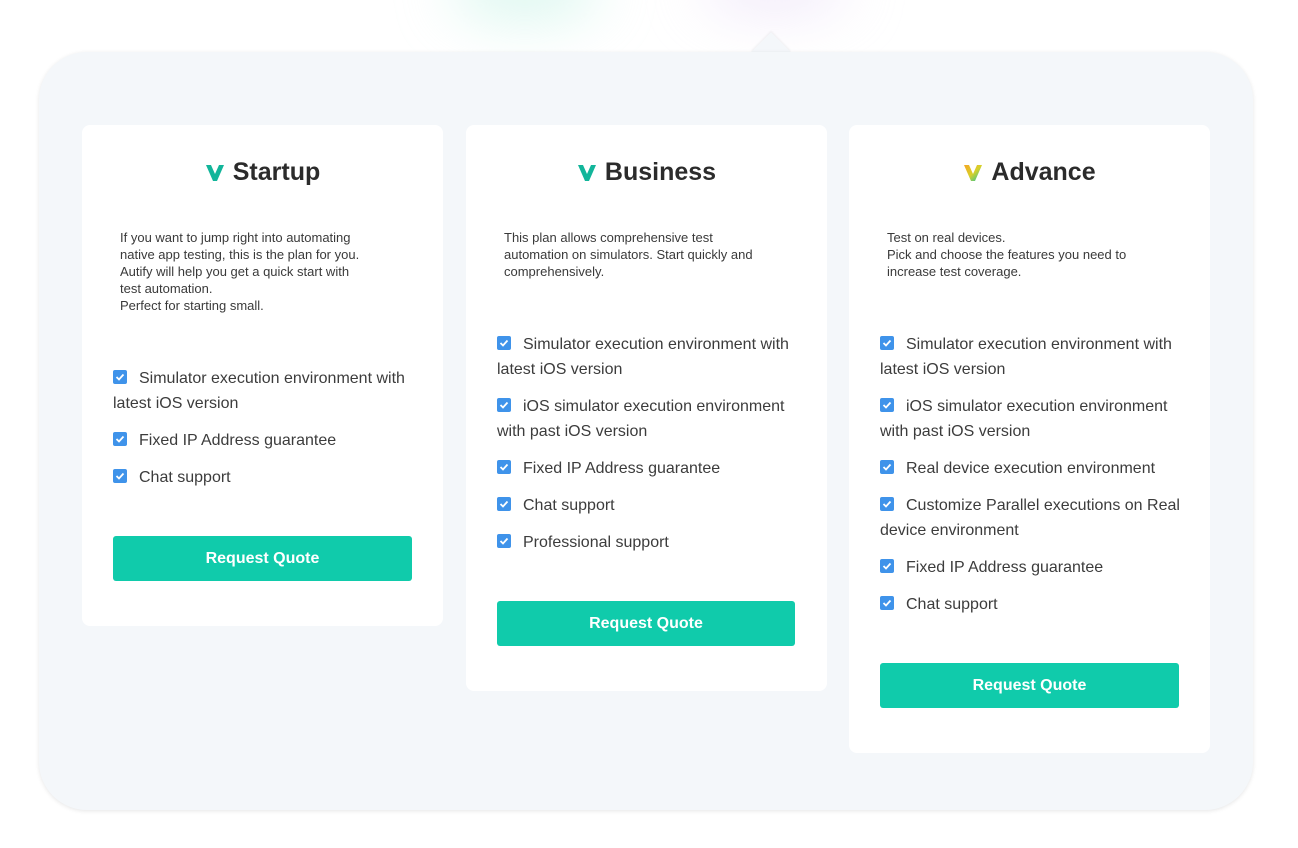 This screenshot has height=848, width=1298. What do you see at coordinates (1043, 172) in the screenshot?
I see `plan-name: Advance` at bounding box center [1043, 172].